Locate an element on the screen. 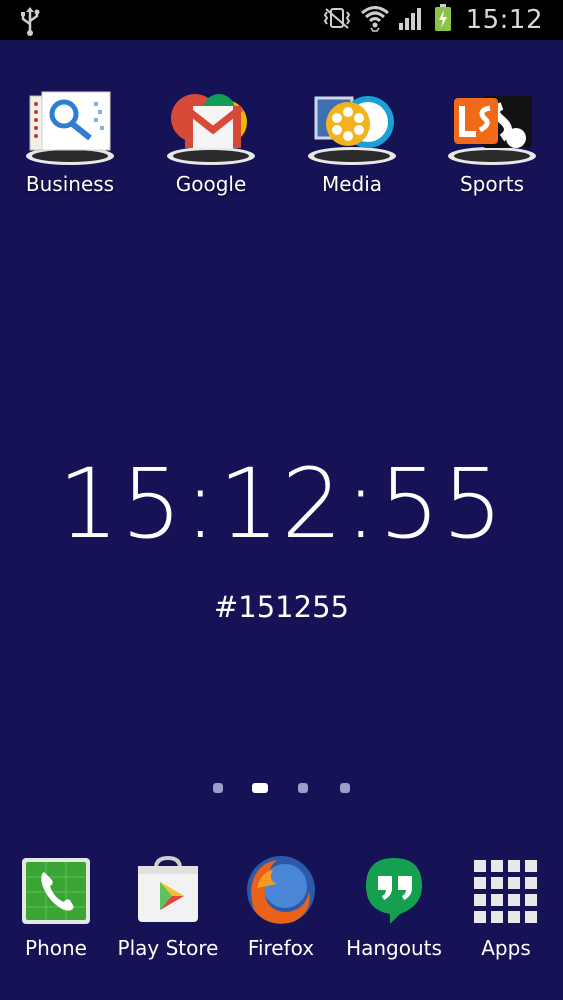 The width and height of the screenshot is (563, 1000). dock-play-store-label: Play Store is located at coordinates (168, 948).